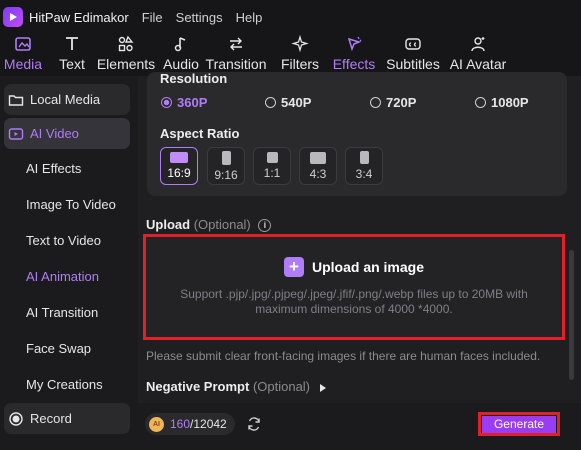  Describe the element at coordinates (478, 64) in the screenshot. I see `tab-ai-avatar-label: AI Avatar` at that location.